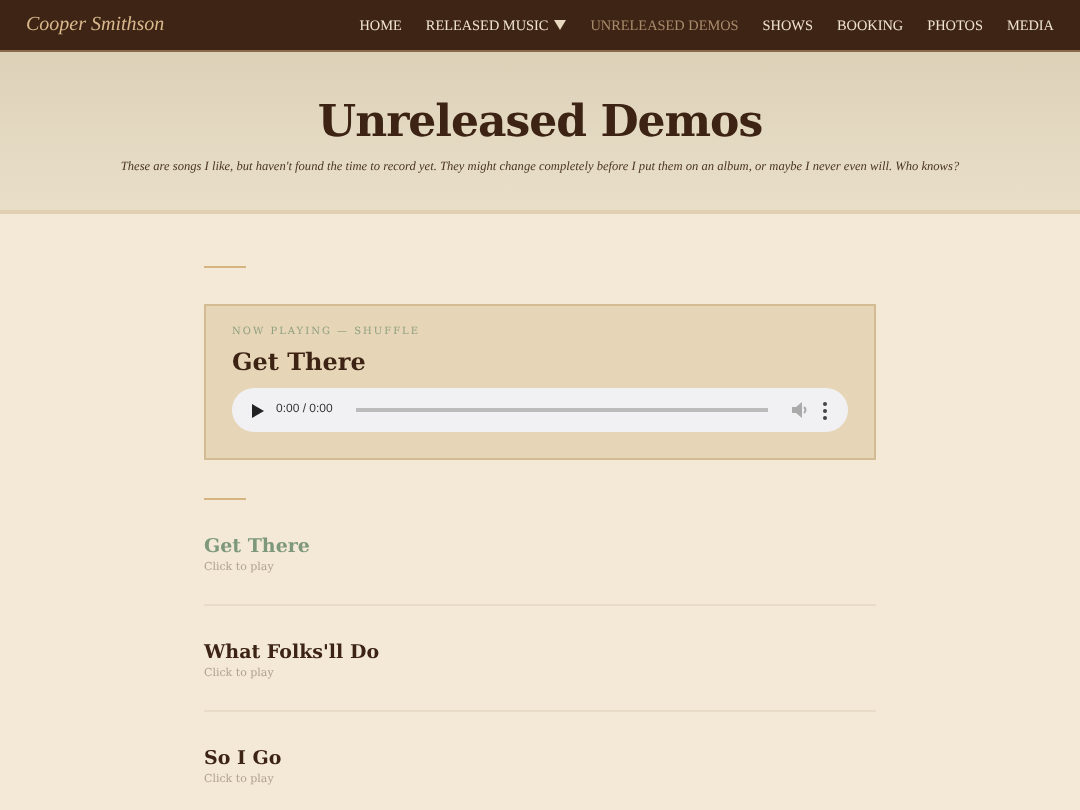 Image resolution: width=1080 pixels, height=810 pixels. Describe the element at coordinates (95, 25) in the screenshot. I see `site-title-link: Cooper Smithson` at that location.